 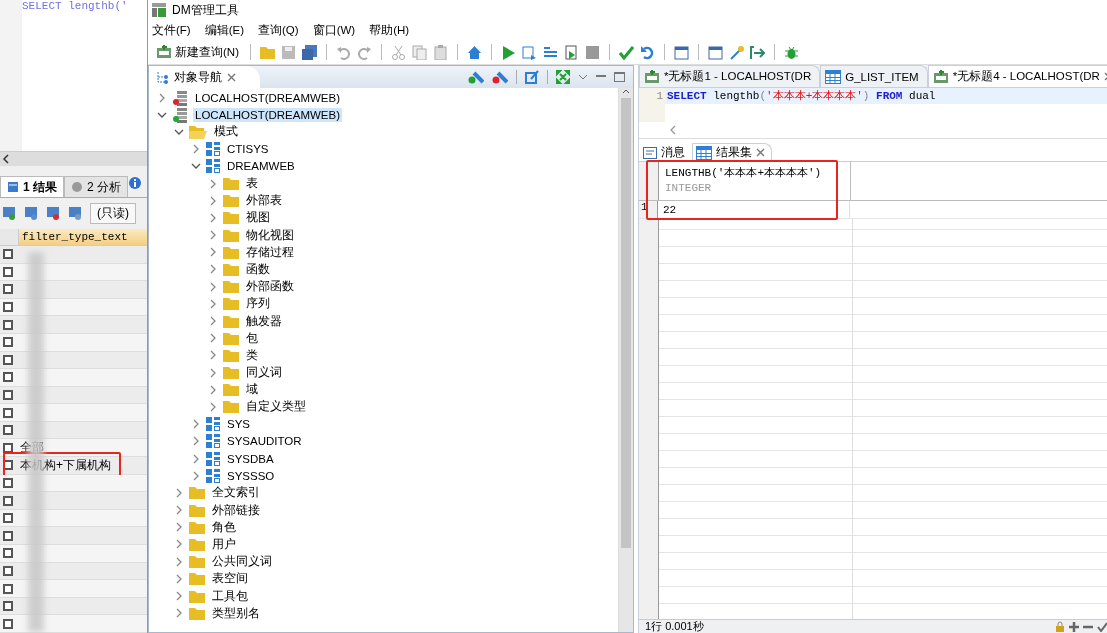 What do you see at coordinates (389, 30) in the screenshot?
I see `menu-item: 帮助(H)` at bounding box center [389, 30].